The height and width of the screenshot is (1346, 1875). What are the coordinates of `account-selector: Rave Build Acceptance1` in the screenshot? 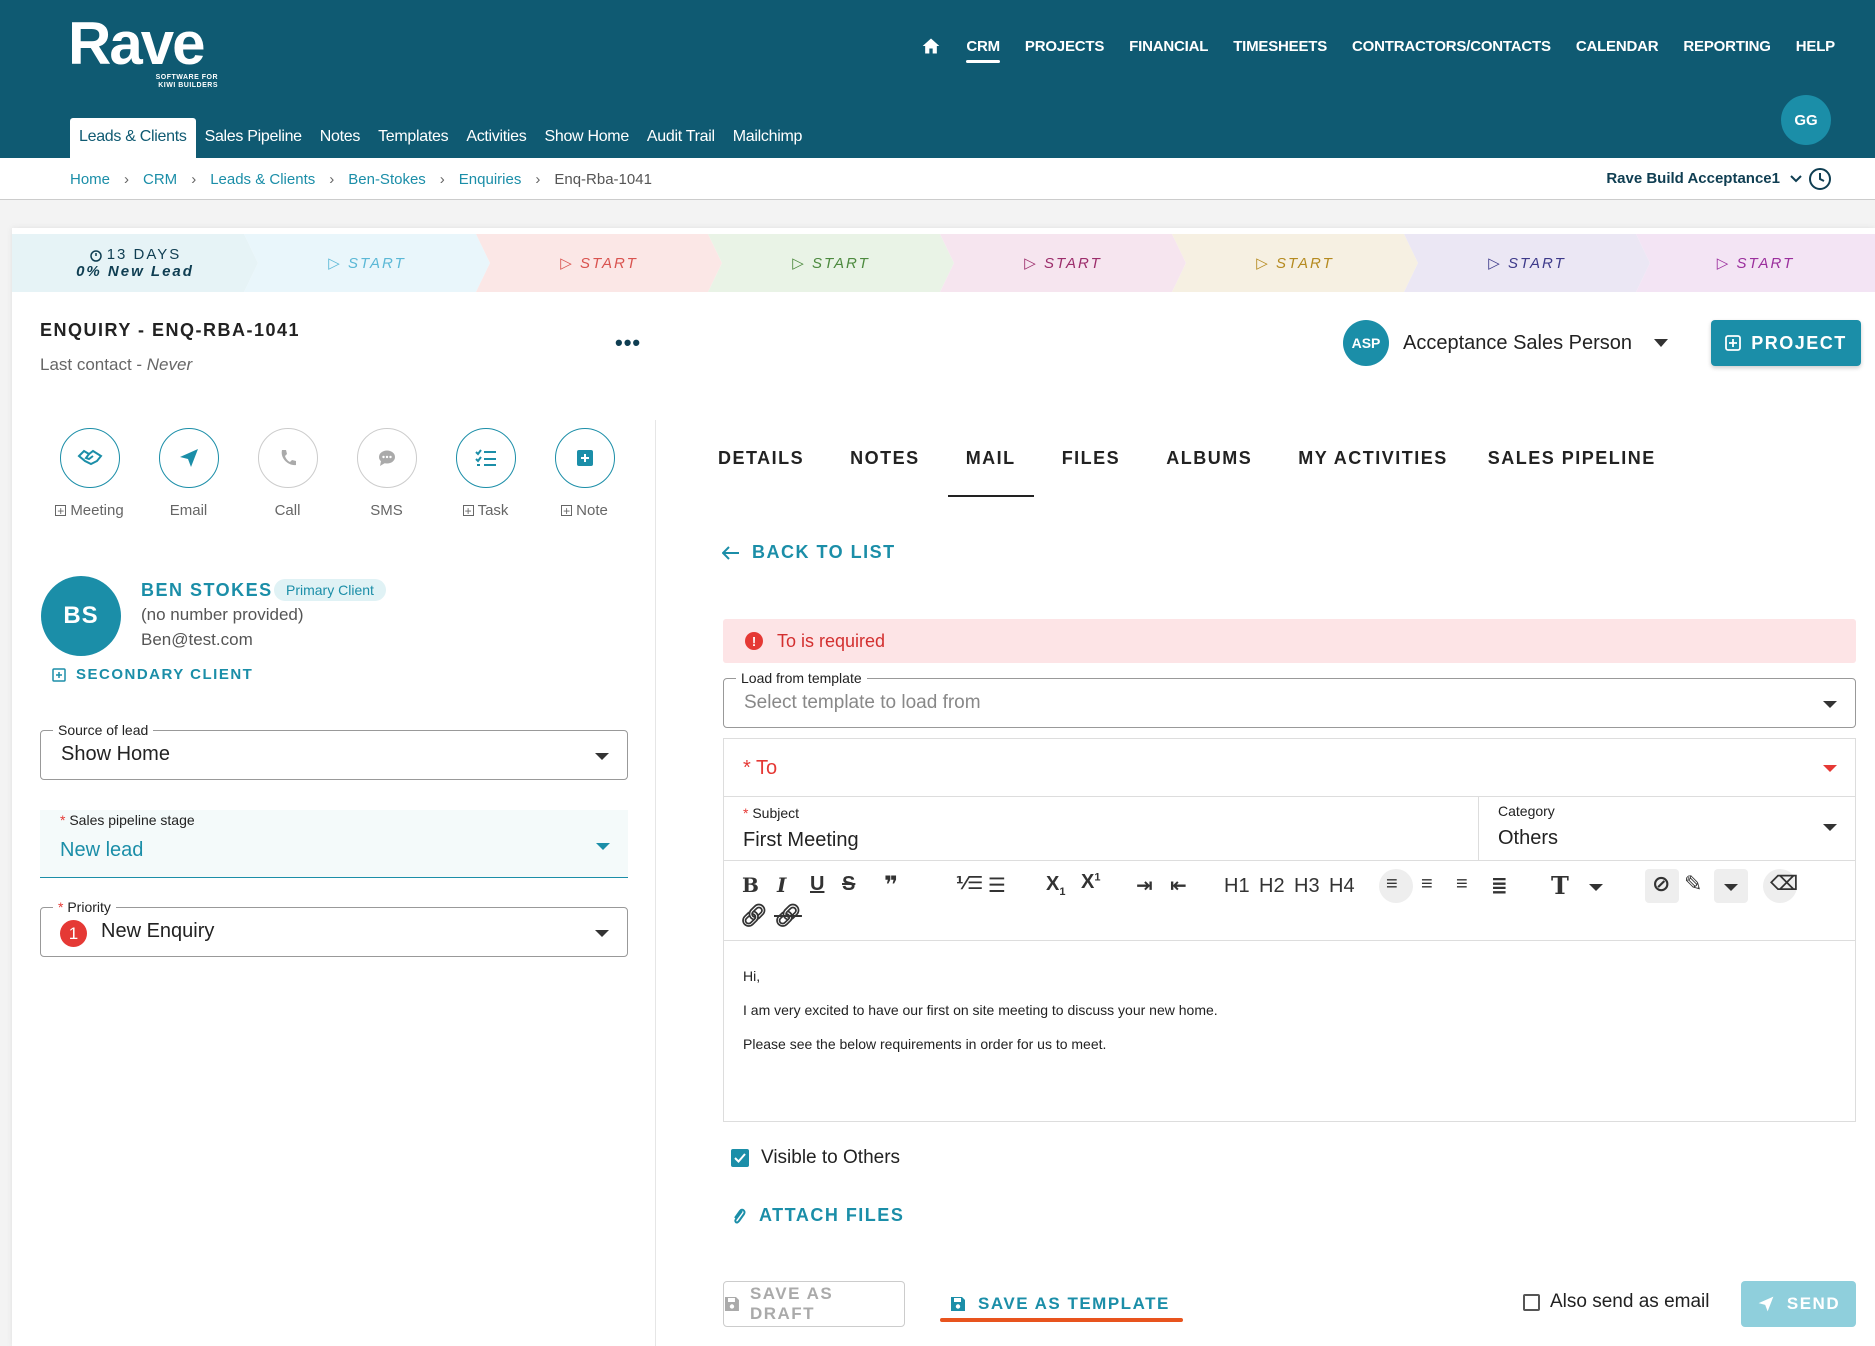 It's located at (1704, 178).